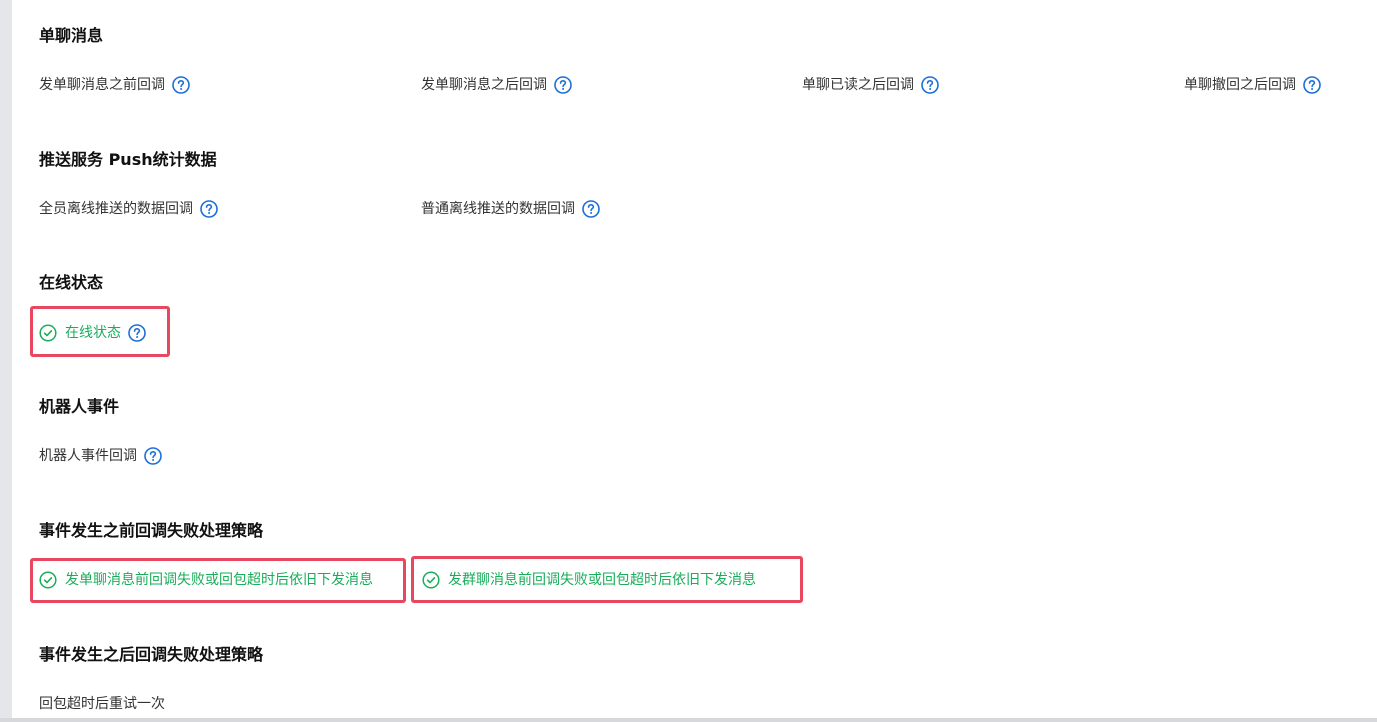 This screenshot has width=1377, height=722. Describe the element at coordinates (102, 85) in the screenshot. I see `item-label: 发单聊消息之前回调` at that location.